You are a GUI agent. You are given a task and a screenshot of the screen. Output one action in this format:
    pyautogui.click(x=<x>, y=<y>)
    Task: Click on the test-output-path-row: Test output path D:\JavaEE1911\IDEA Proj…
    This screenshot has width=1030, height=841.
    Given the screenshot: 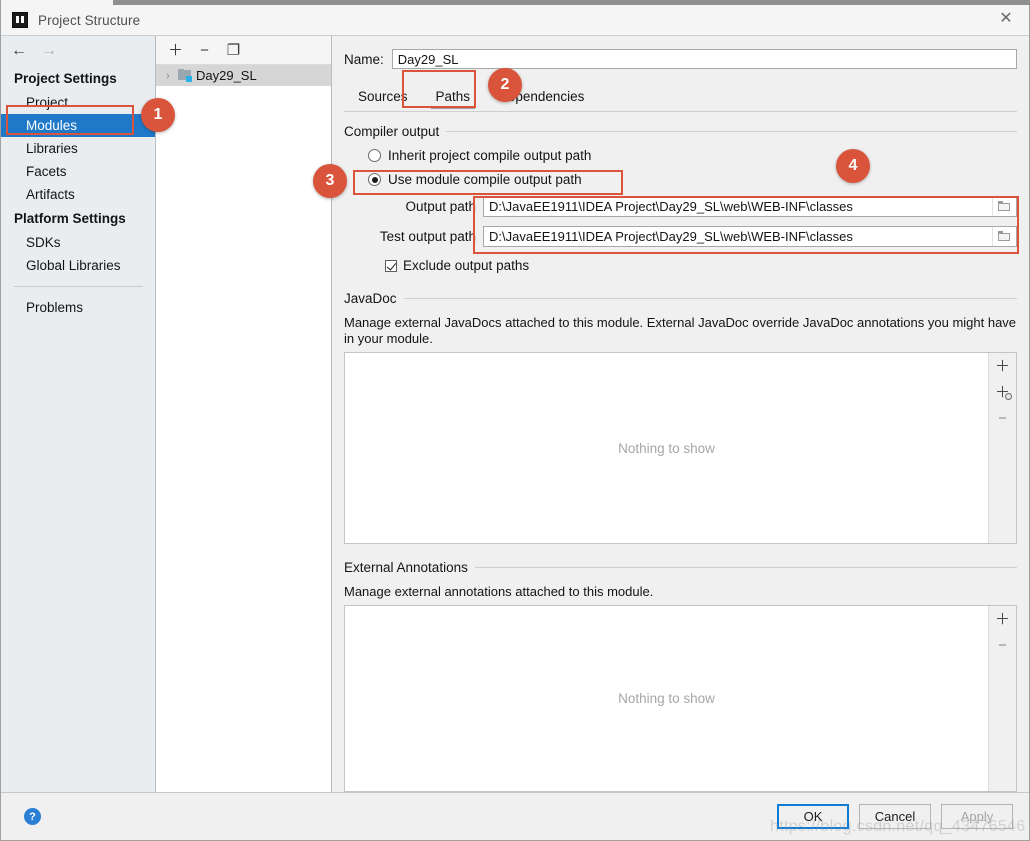 What is the action you would take?
    pyautogui.click(x=680, y=236)
    